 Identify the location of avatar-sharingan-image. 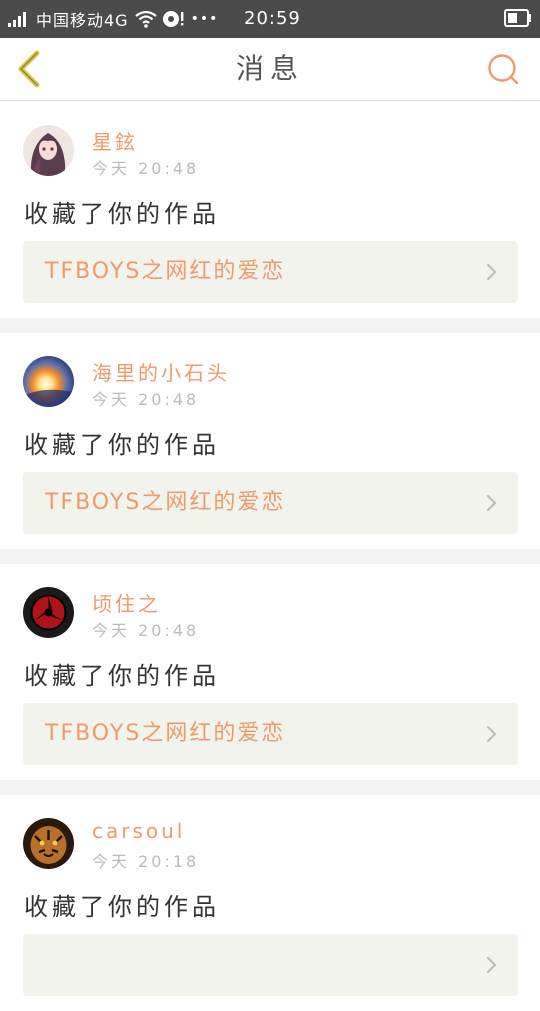
(48, 612).